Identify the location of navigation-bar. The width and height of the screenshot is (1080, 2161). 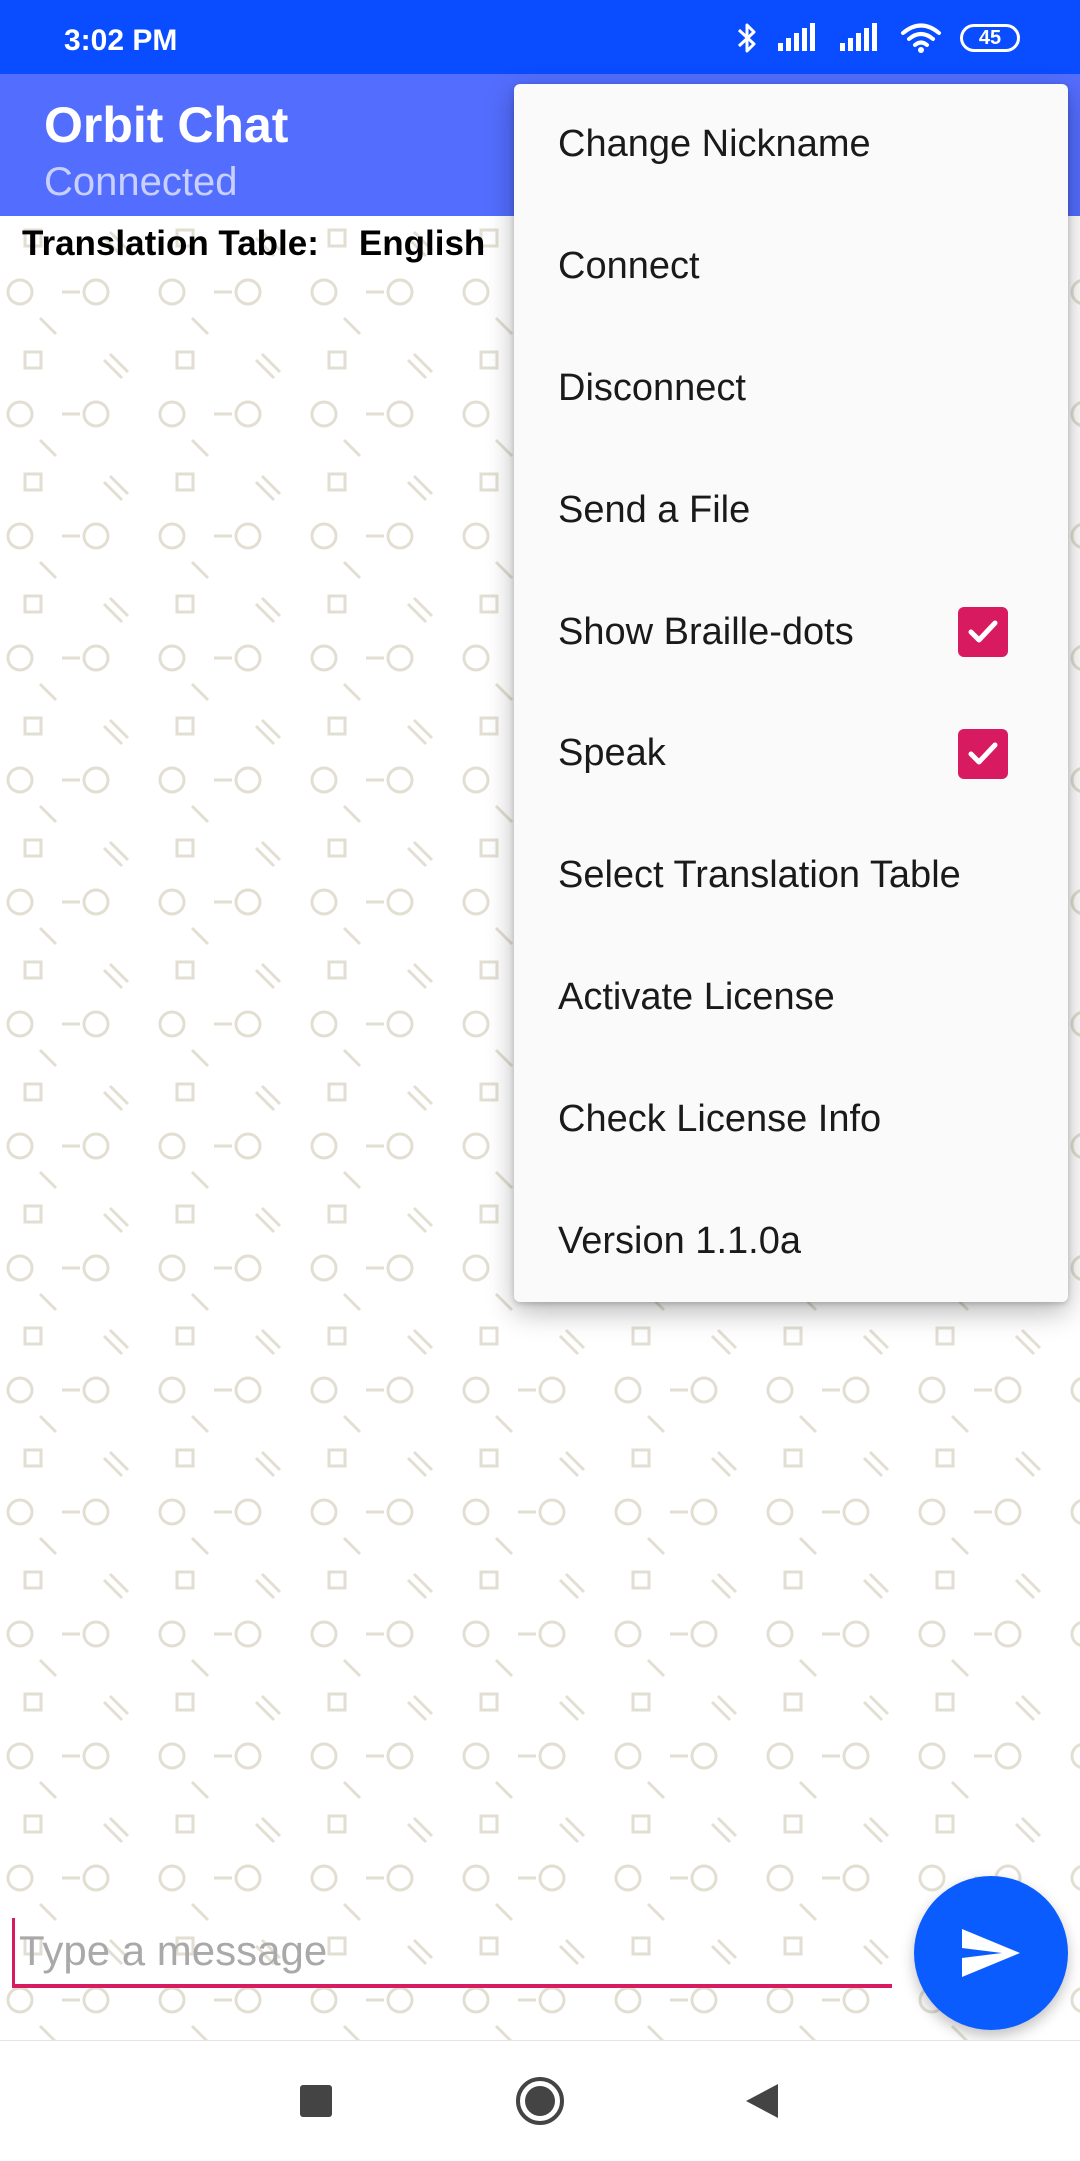
(540, 2100).